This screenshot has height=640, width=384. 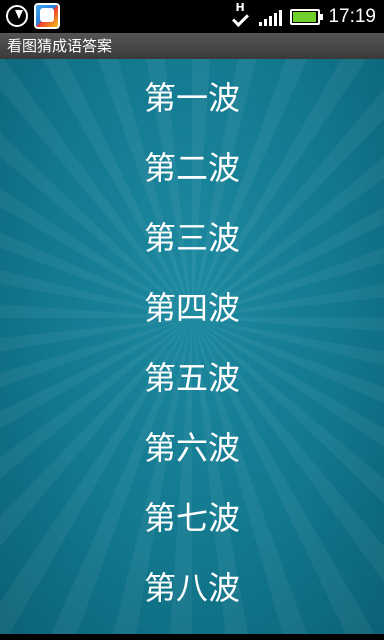 I want to click on status-bar: H 17:19, so click(x=192, y=16).